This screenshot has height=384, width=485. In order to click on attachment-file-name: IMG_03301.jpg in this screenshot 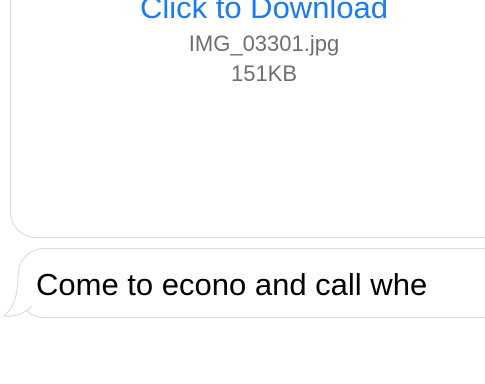, I will do `click(264, 43)`.